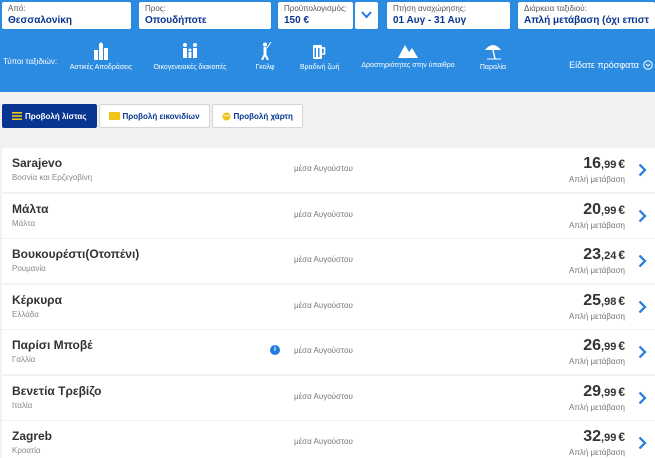 The image size is (655, 458). I want to click on tab-images-view: Προβολή εικονιδίων, so click(154, 116).